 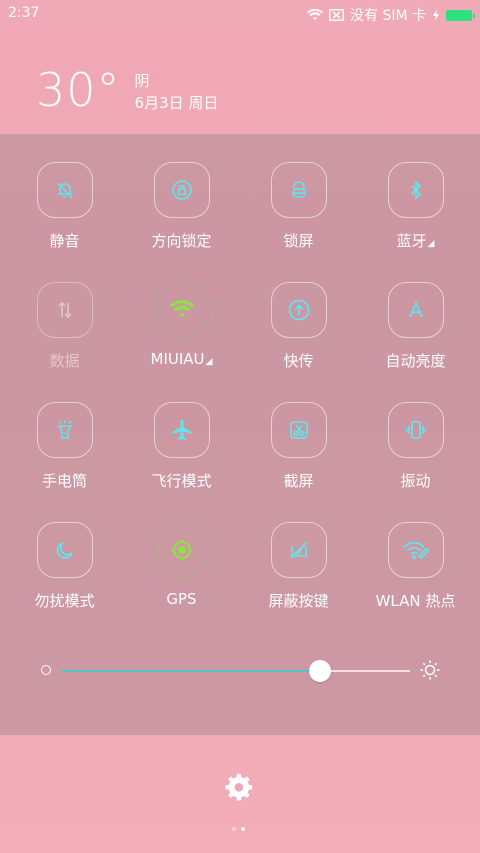 I want to click on toggle-label: 快传, so click(x=298, y=361).